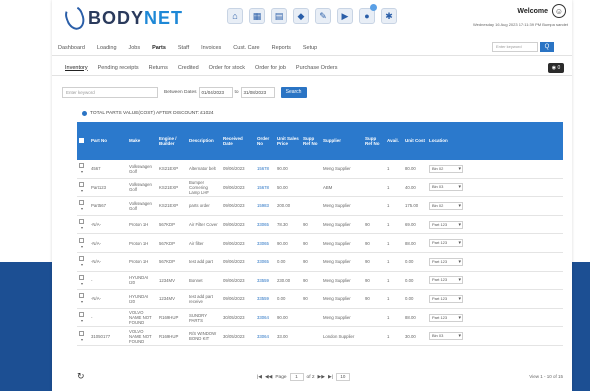 This screenshot has height=391, width=590. Describe the element at coordinates (310, 48) in the screenshot. I see `nav-item-setup: Setup` at that location.